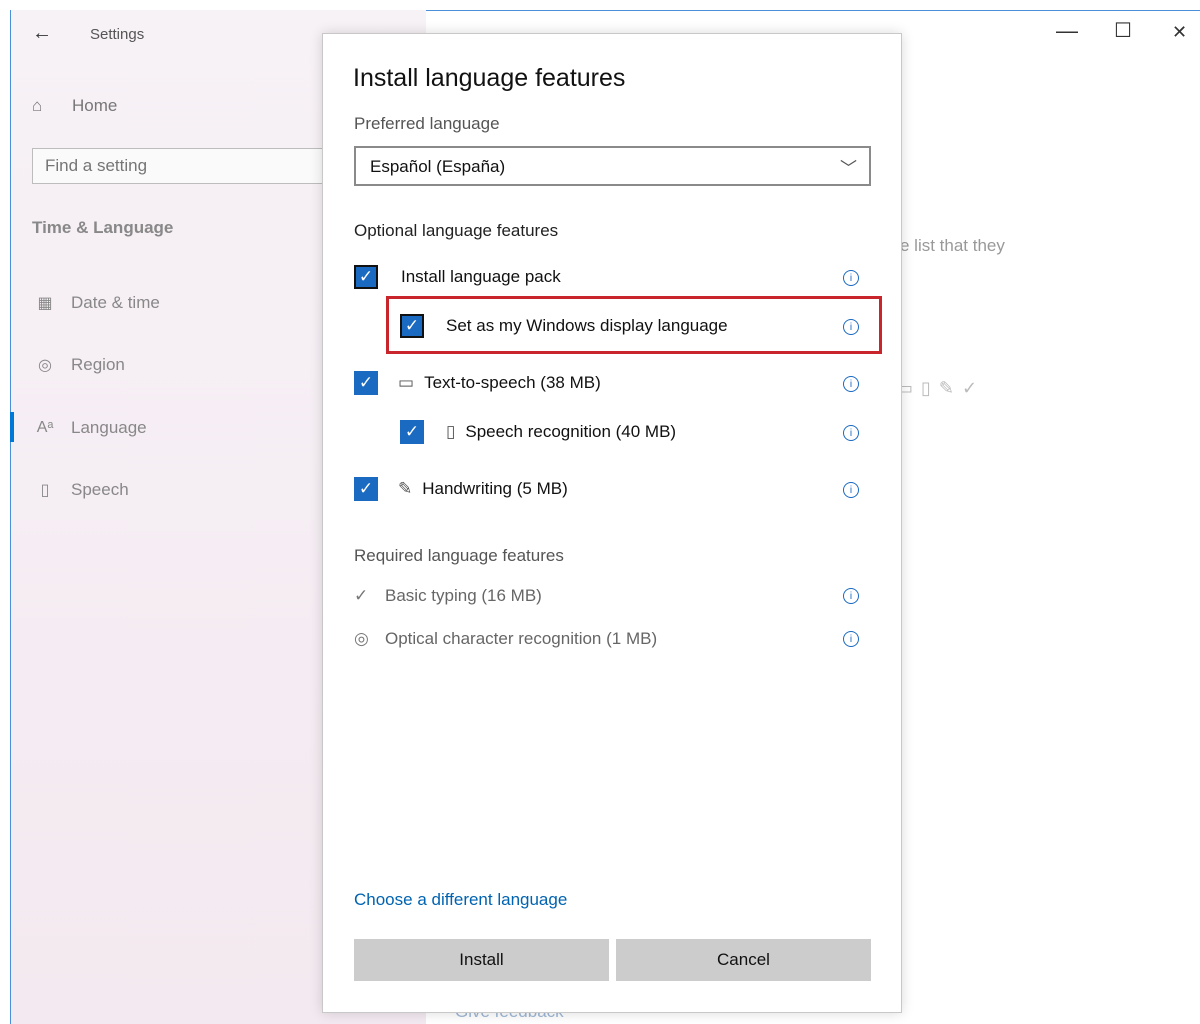 Image resolution: width=1200 pixels, height=1024 pixels. I want to click on feature-display-language: ✓ Set as my Windows display language, so click(564, 326).